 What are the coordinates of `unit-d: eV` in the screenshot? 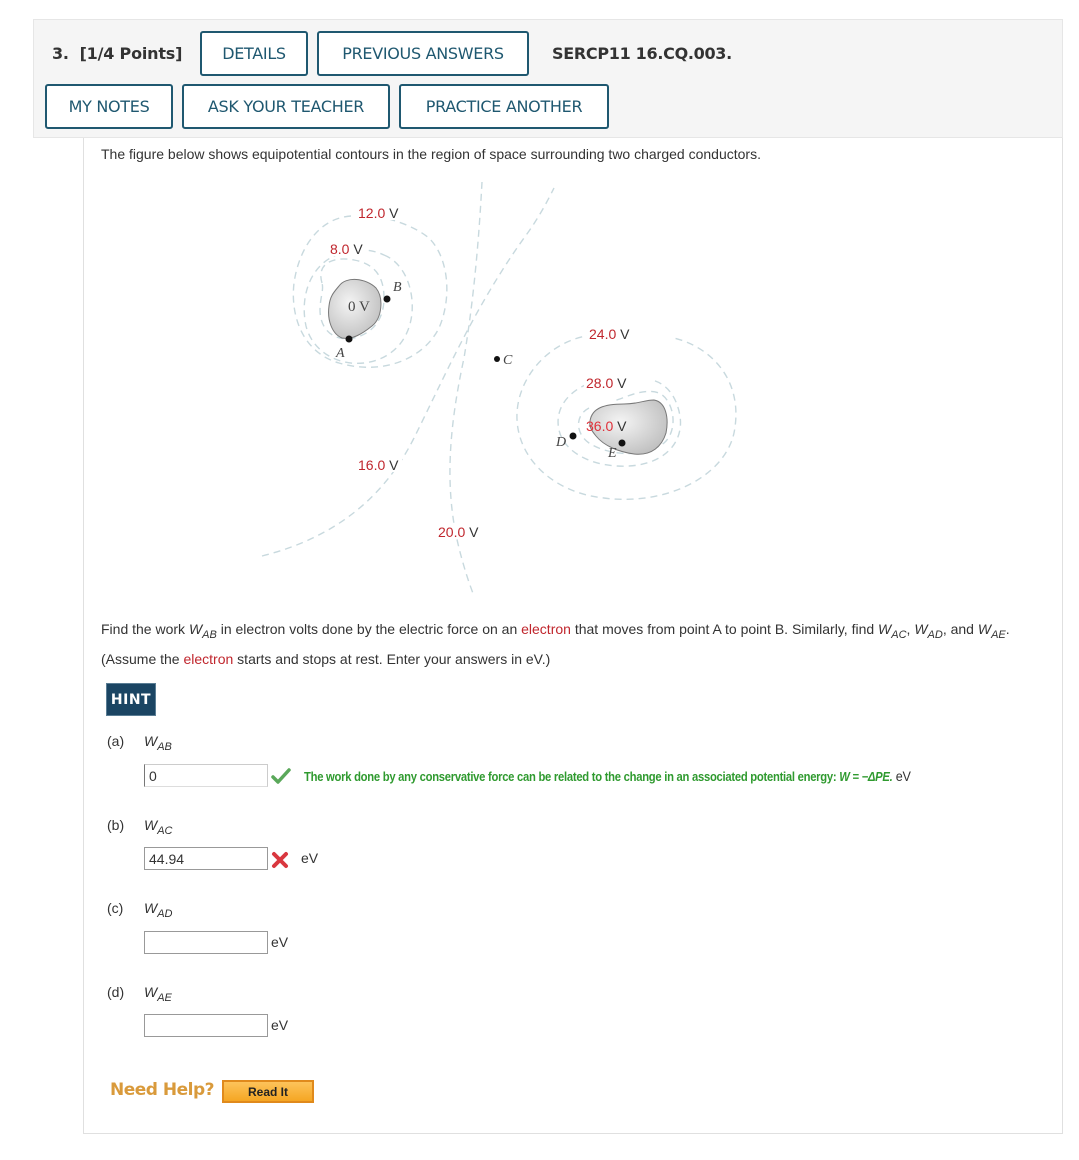 It's located at (280, 1025).